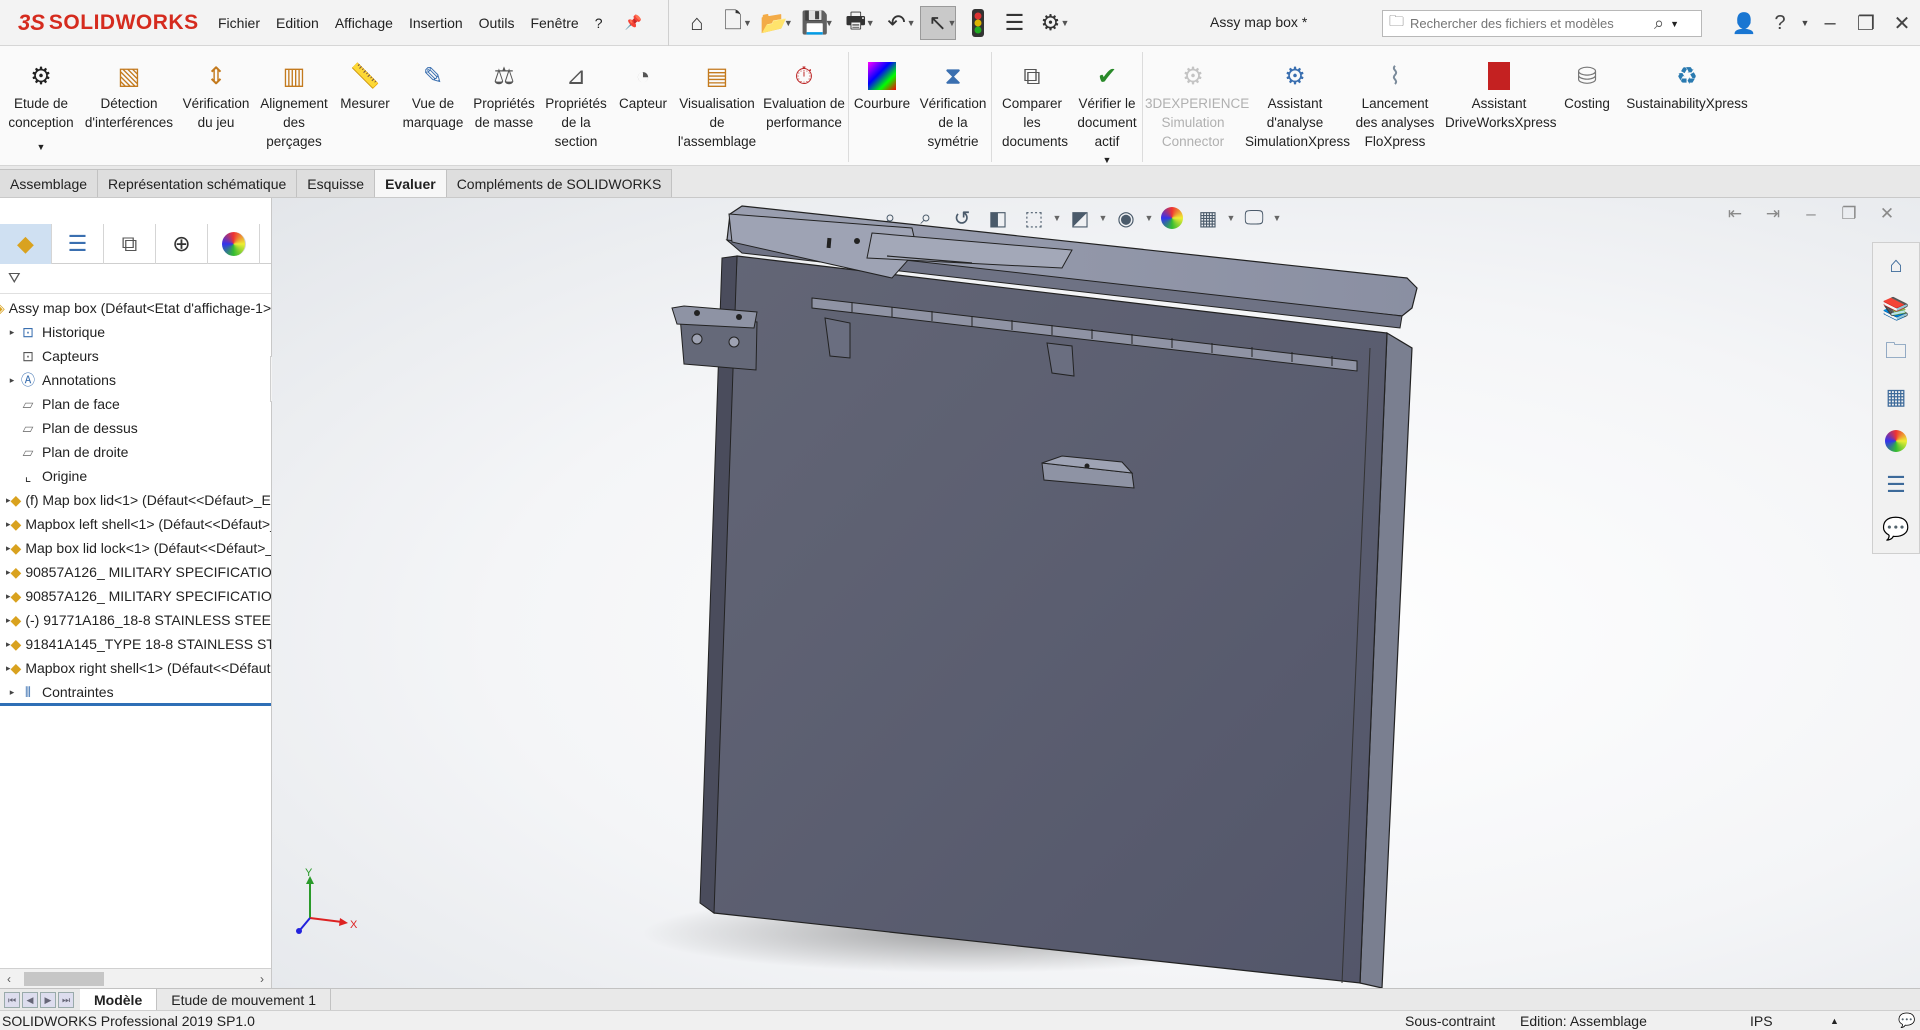 This screenshot has height=1030, width=1920. I want to click on tab-complements: Compléments de SOLIDWORKS, so click(559, 183).